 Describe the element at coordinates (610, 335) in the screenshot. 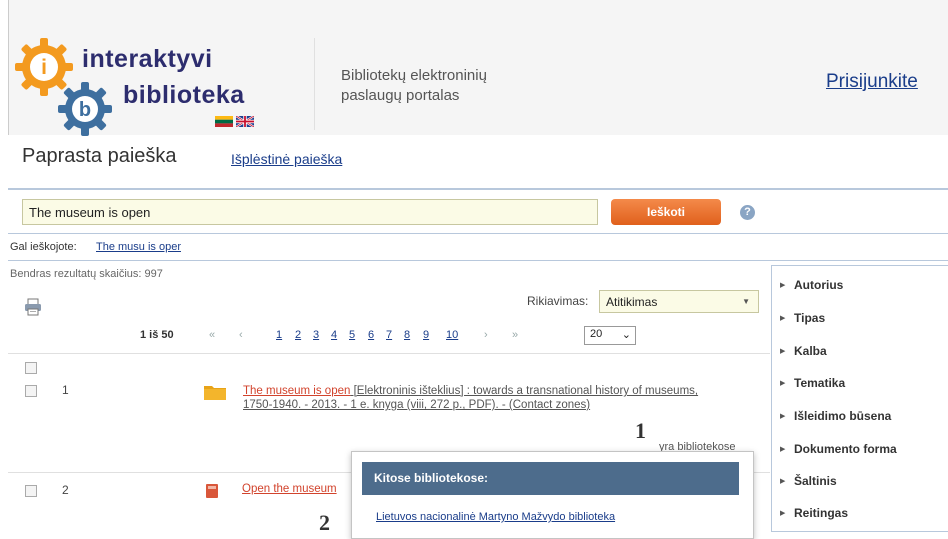

I see `per-page-select: 20 ⌄` at that location.